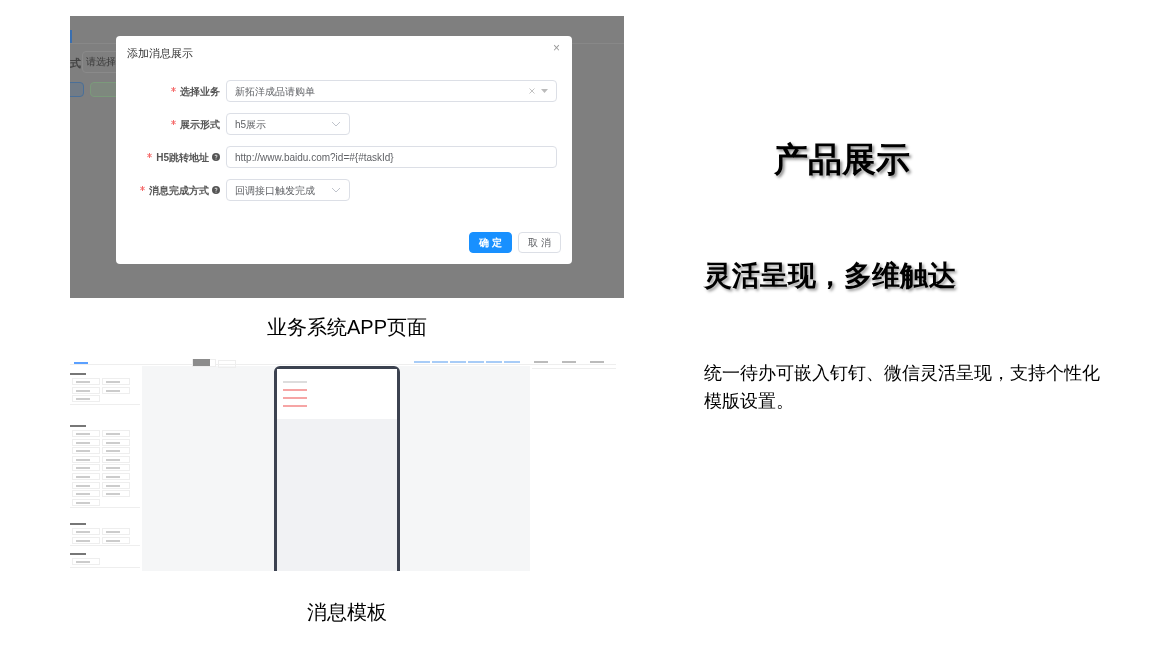 The image size is (1164, 651). What do you see at coordinates (71, 37) in the screenshot?
I see `tab-indicator` at bounding box center [71, 37].